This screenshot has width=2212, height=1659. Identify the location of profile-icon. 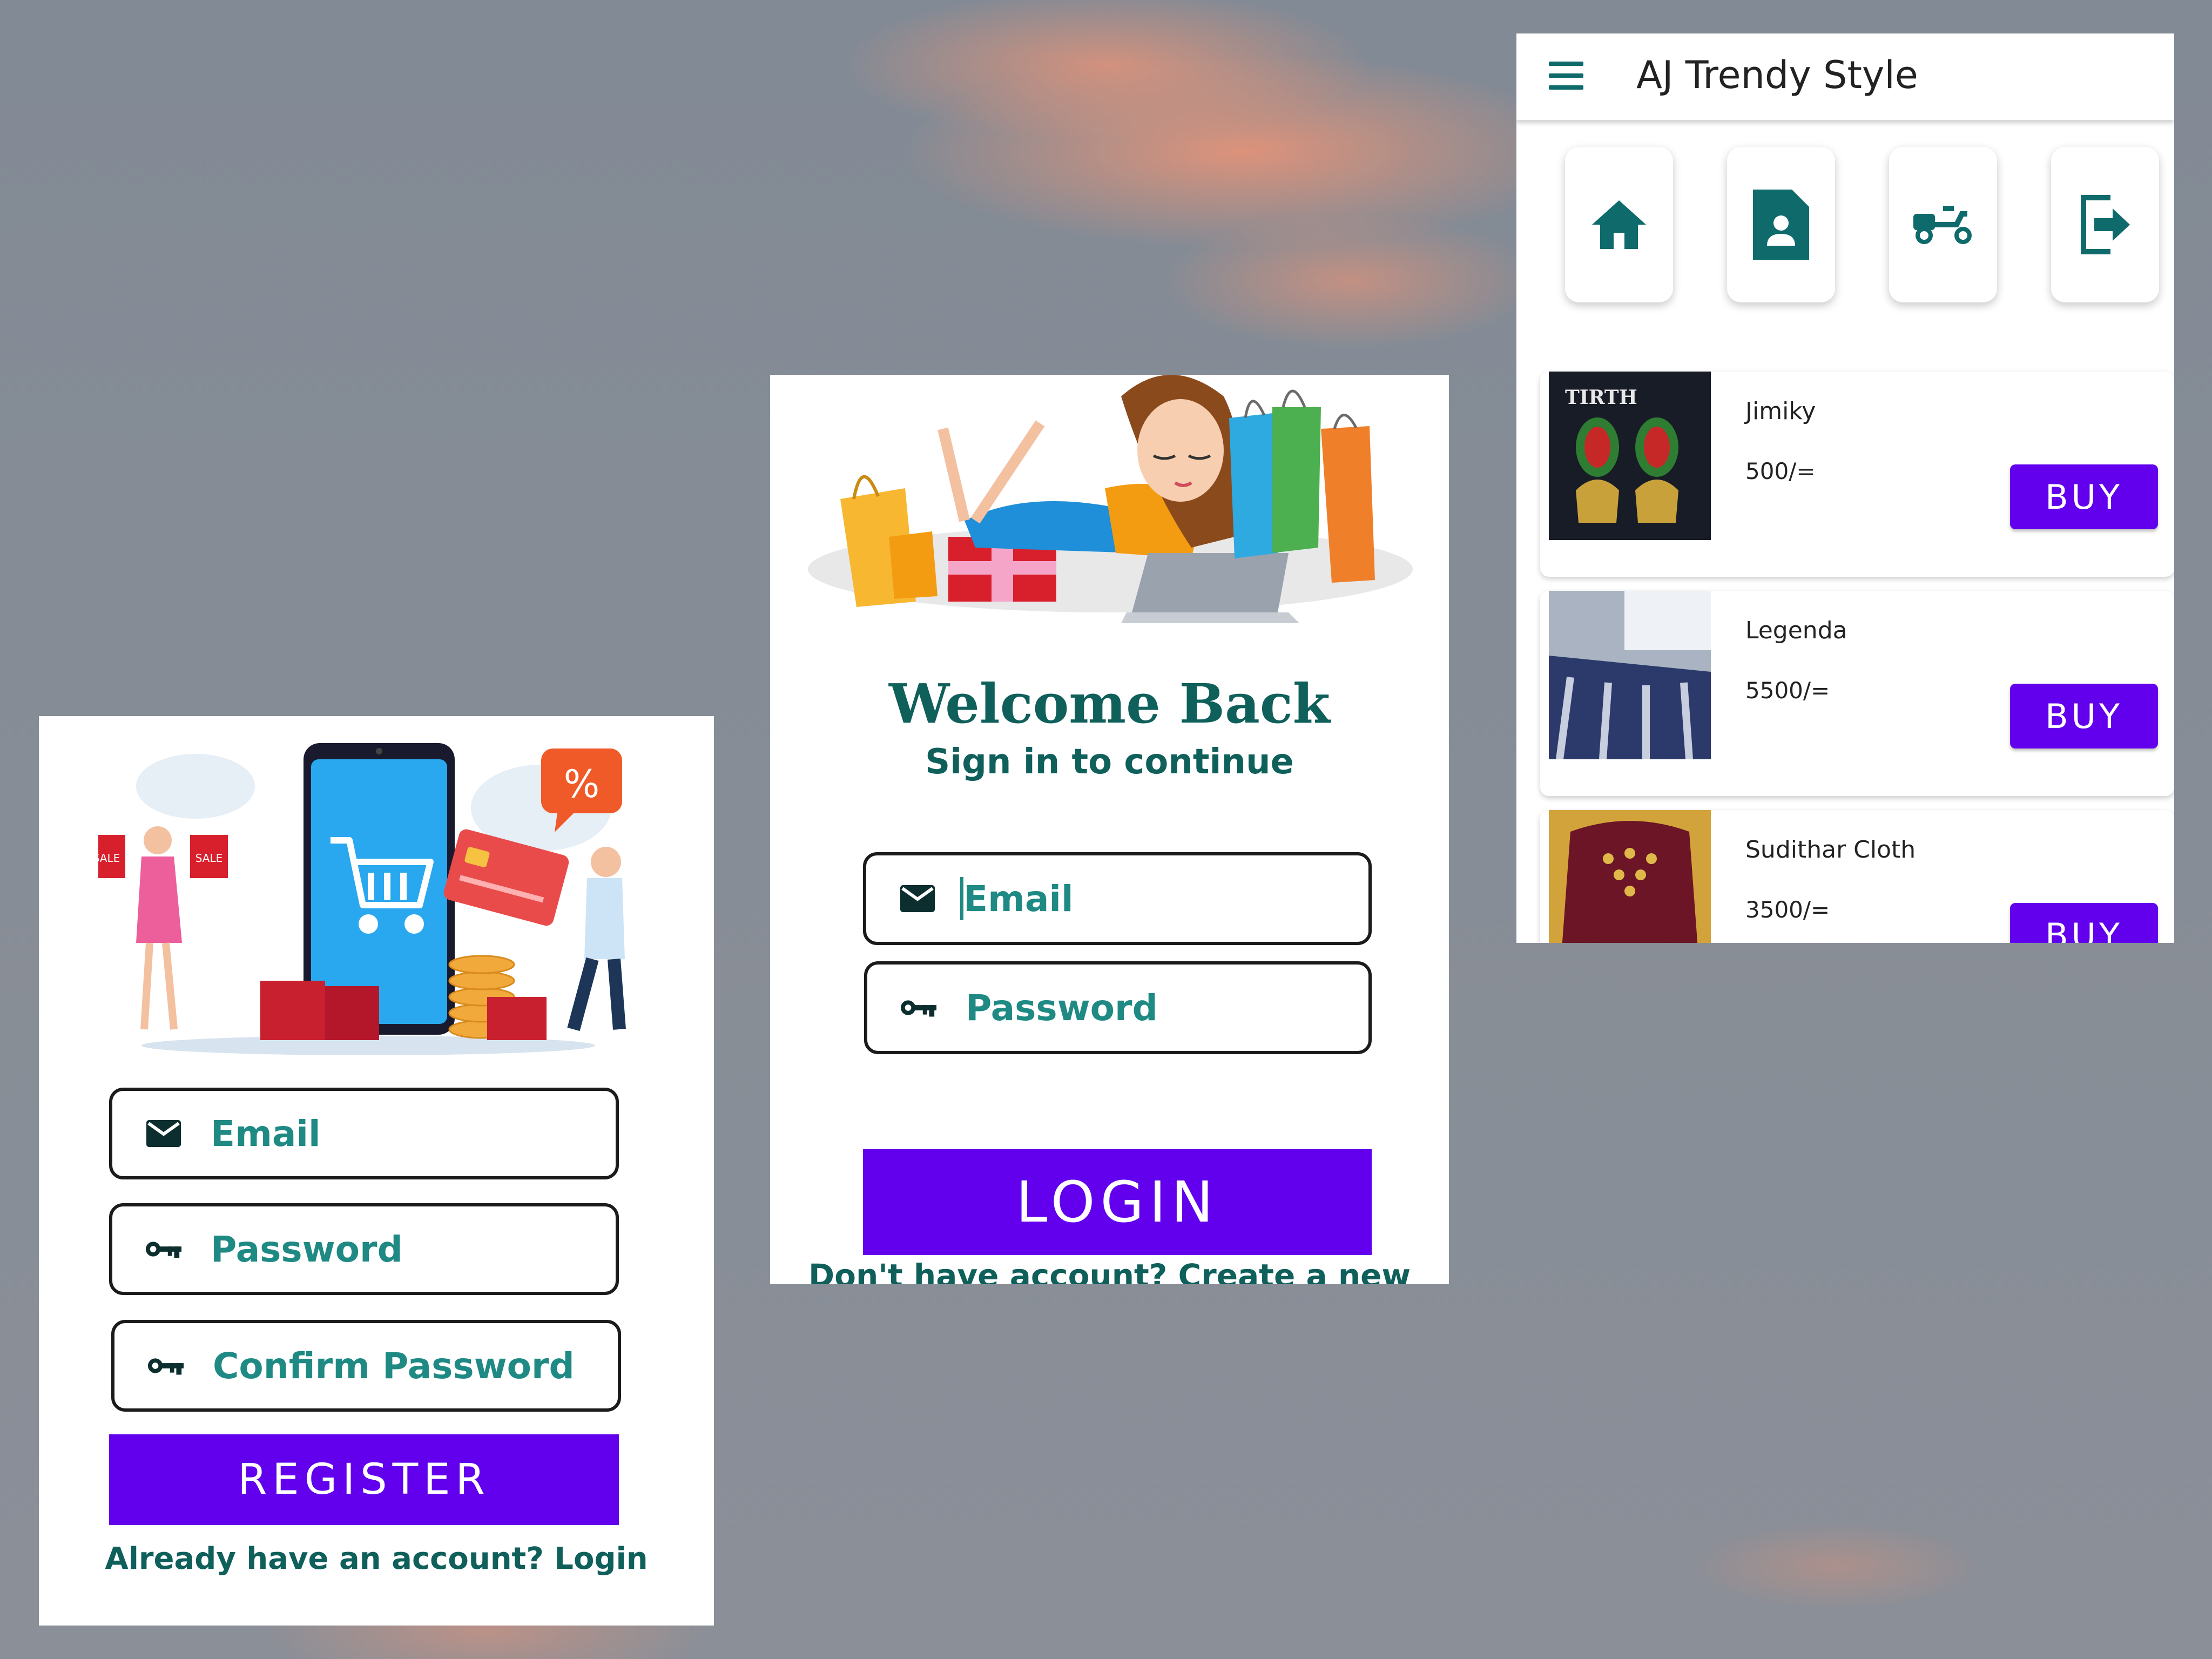
(1781, 225).